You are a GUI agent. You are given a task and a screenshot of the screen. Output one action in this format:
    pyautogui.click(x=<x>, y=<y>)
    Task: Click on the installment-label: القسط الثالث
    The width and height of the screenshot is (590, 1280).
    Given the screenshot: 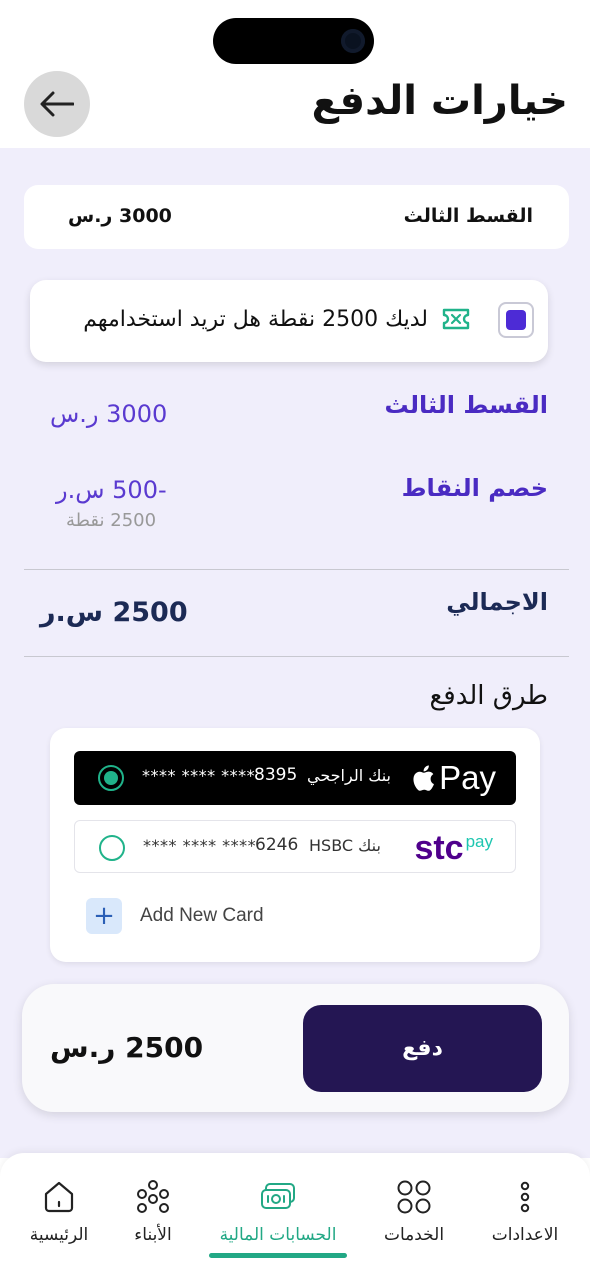 What is the action you would take?
    pyautogui.click(x=466, y=405)
    